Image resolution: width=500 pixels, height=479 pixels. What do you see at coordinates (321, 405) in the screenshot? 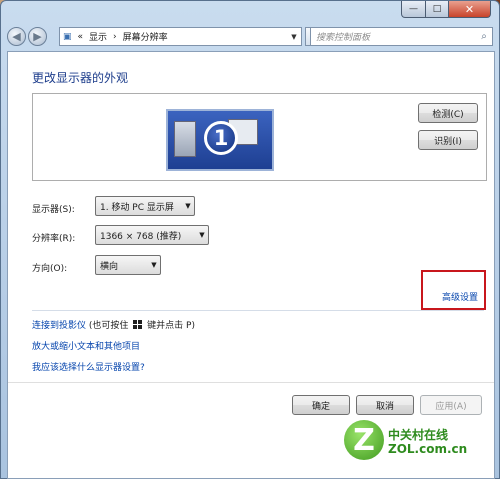
I see `ok-button: 确定` at bounding box center [321, 405].